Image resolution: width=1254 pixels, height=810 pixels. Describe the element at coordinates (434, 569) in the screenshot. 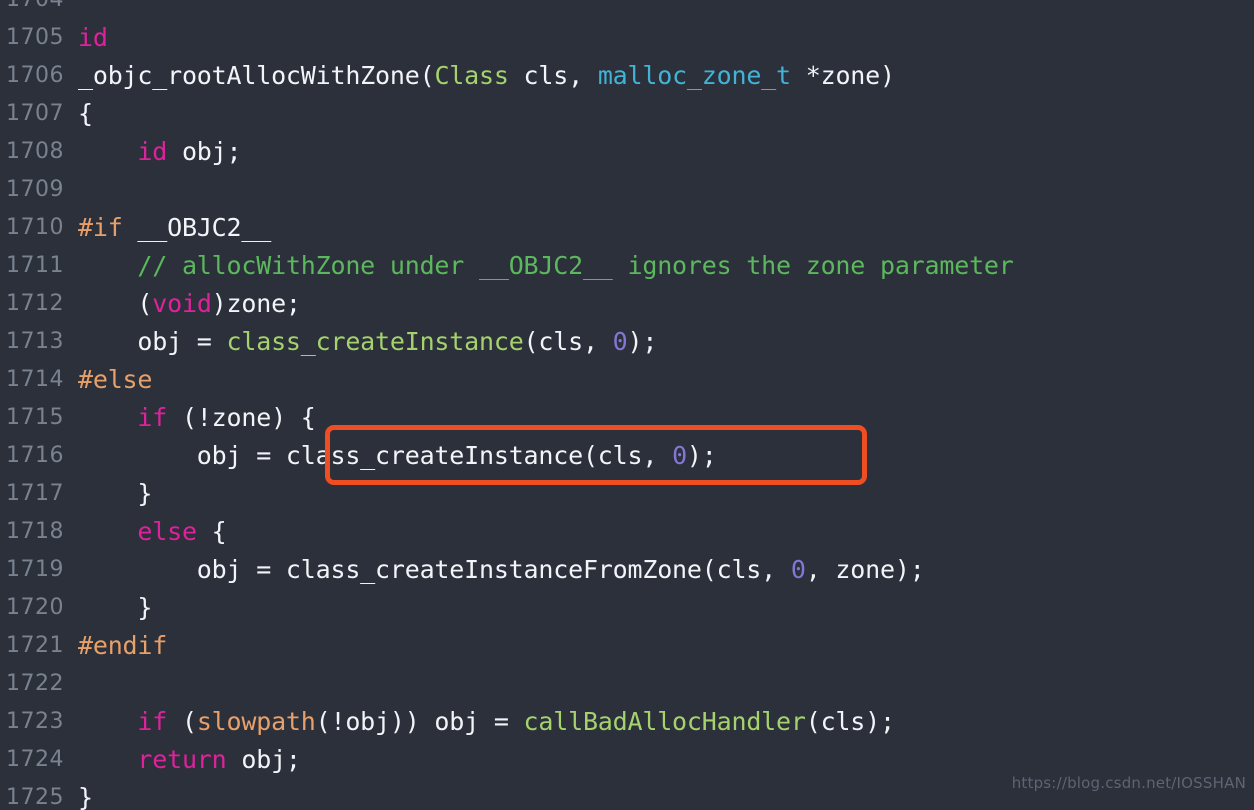

I see `code-token: obj = class_createInstanceFromZone(cls,` at that location.